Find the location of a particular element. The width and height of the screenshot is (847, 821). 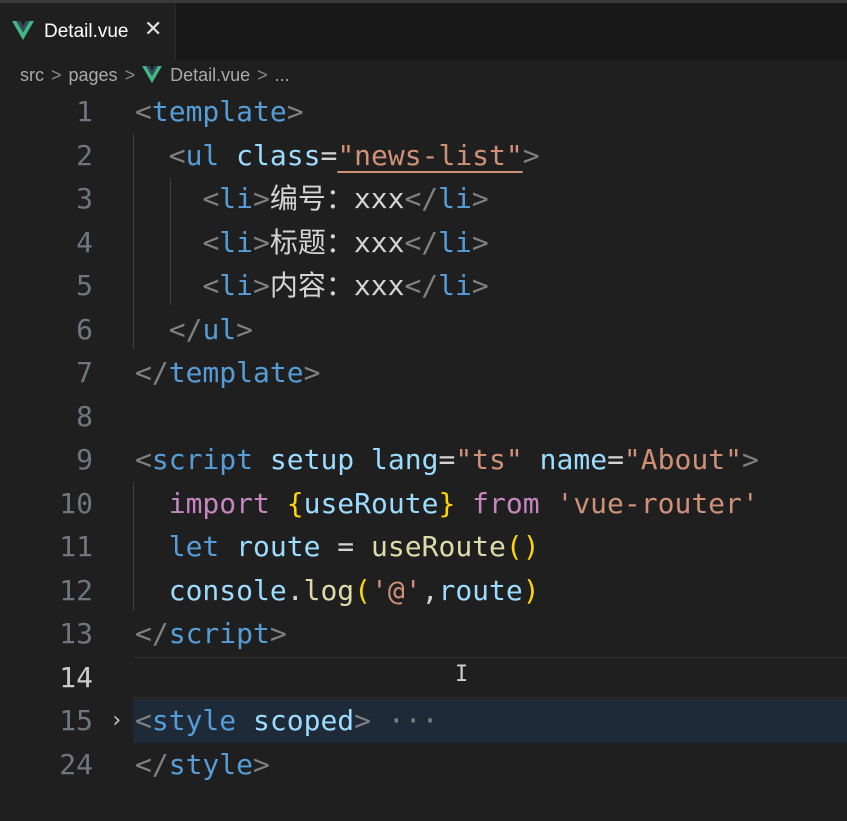

tab-label: Detail.vue is located at coordinates (86, 31).